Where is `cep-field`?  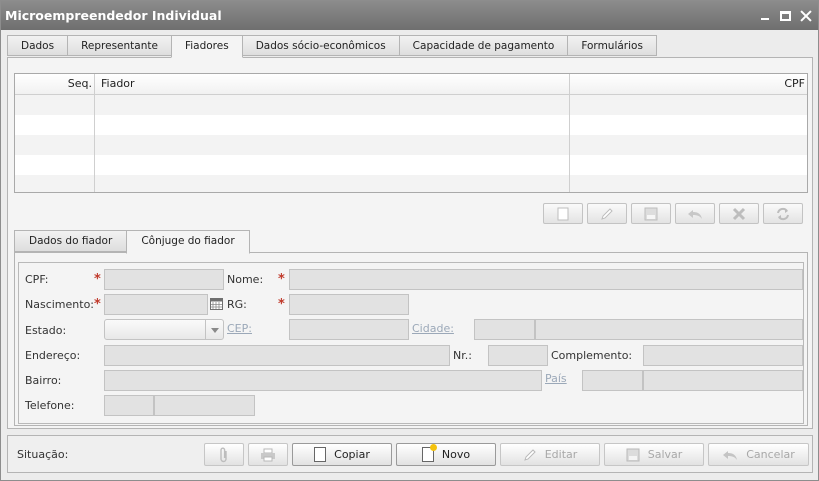
cep-field is located at coordinates (349, 329).